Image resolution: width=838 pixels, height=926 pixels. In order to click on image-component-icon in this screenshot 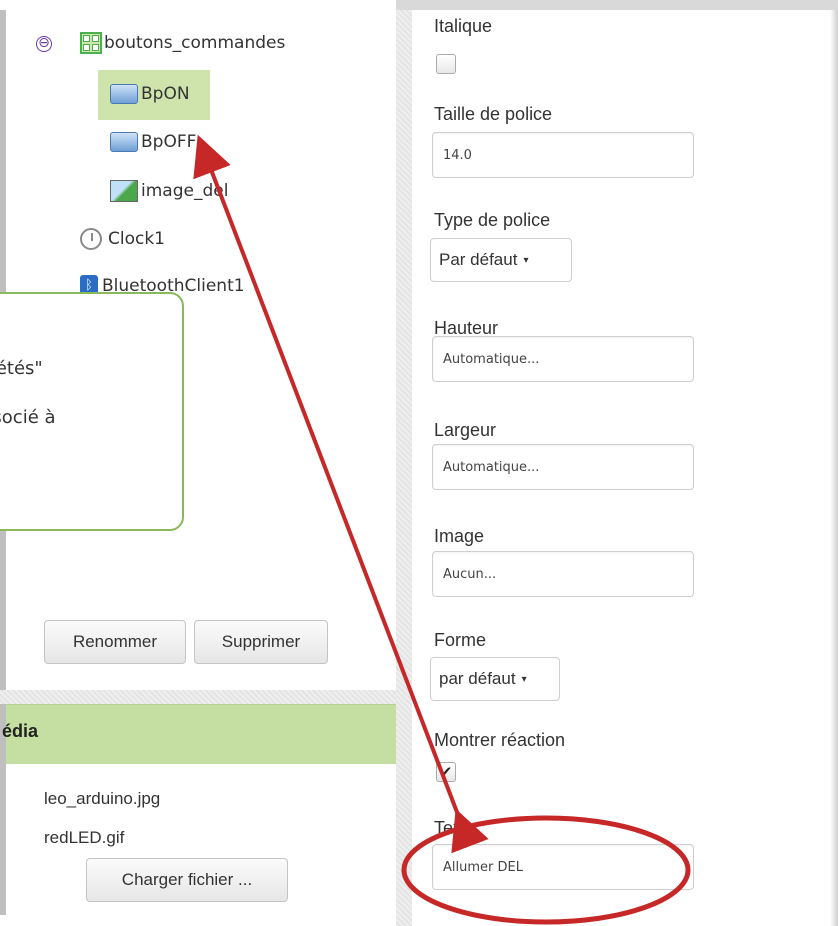, I will do `click(124, 191)`.